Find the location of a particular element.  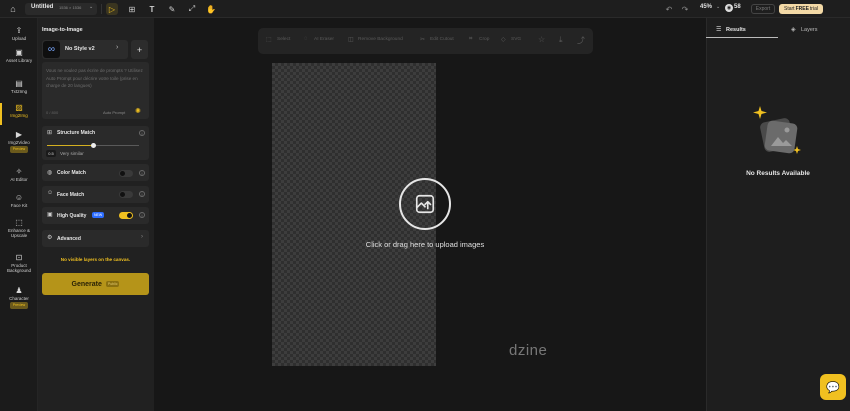

redo-icon: ↷ is located at coordinates (685, 9).